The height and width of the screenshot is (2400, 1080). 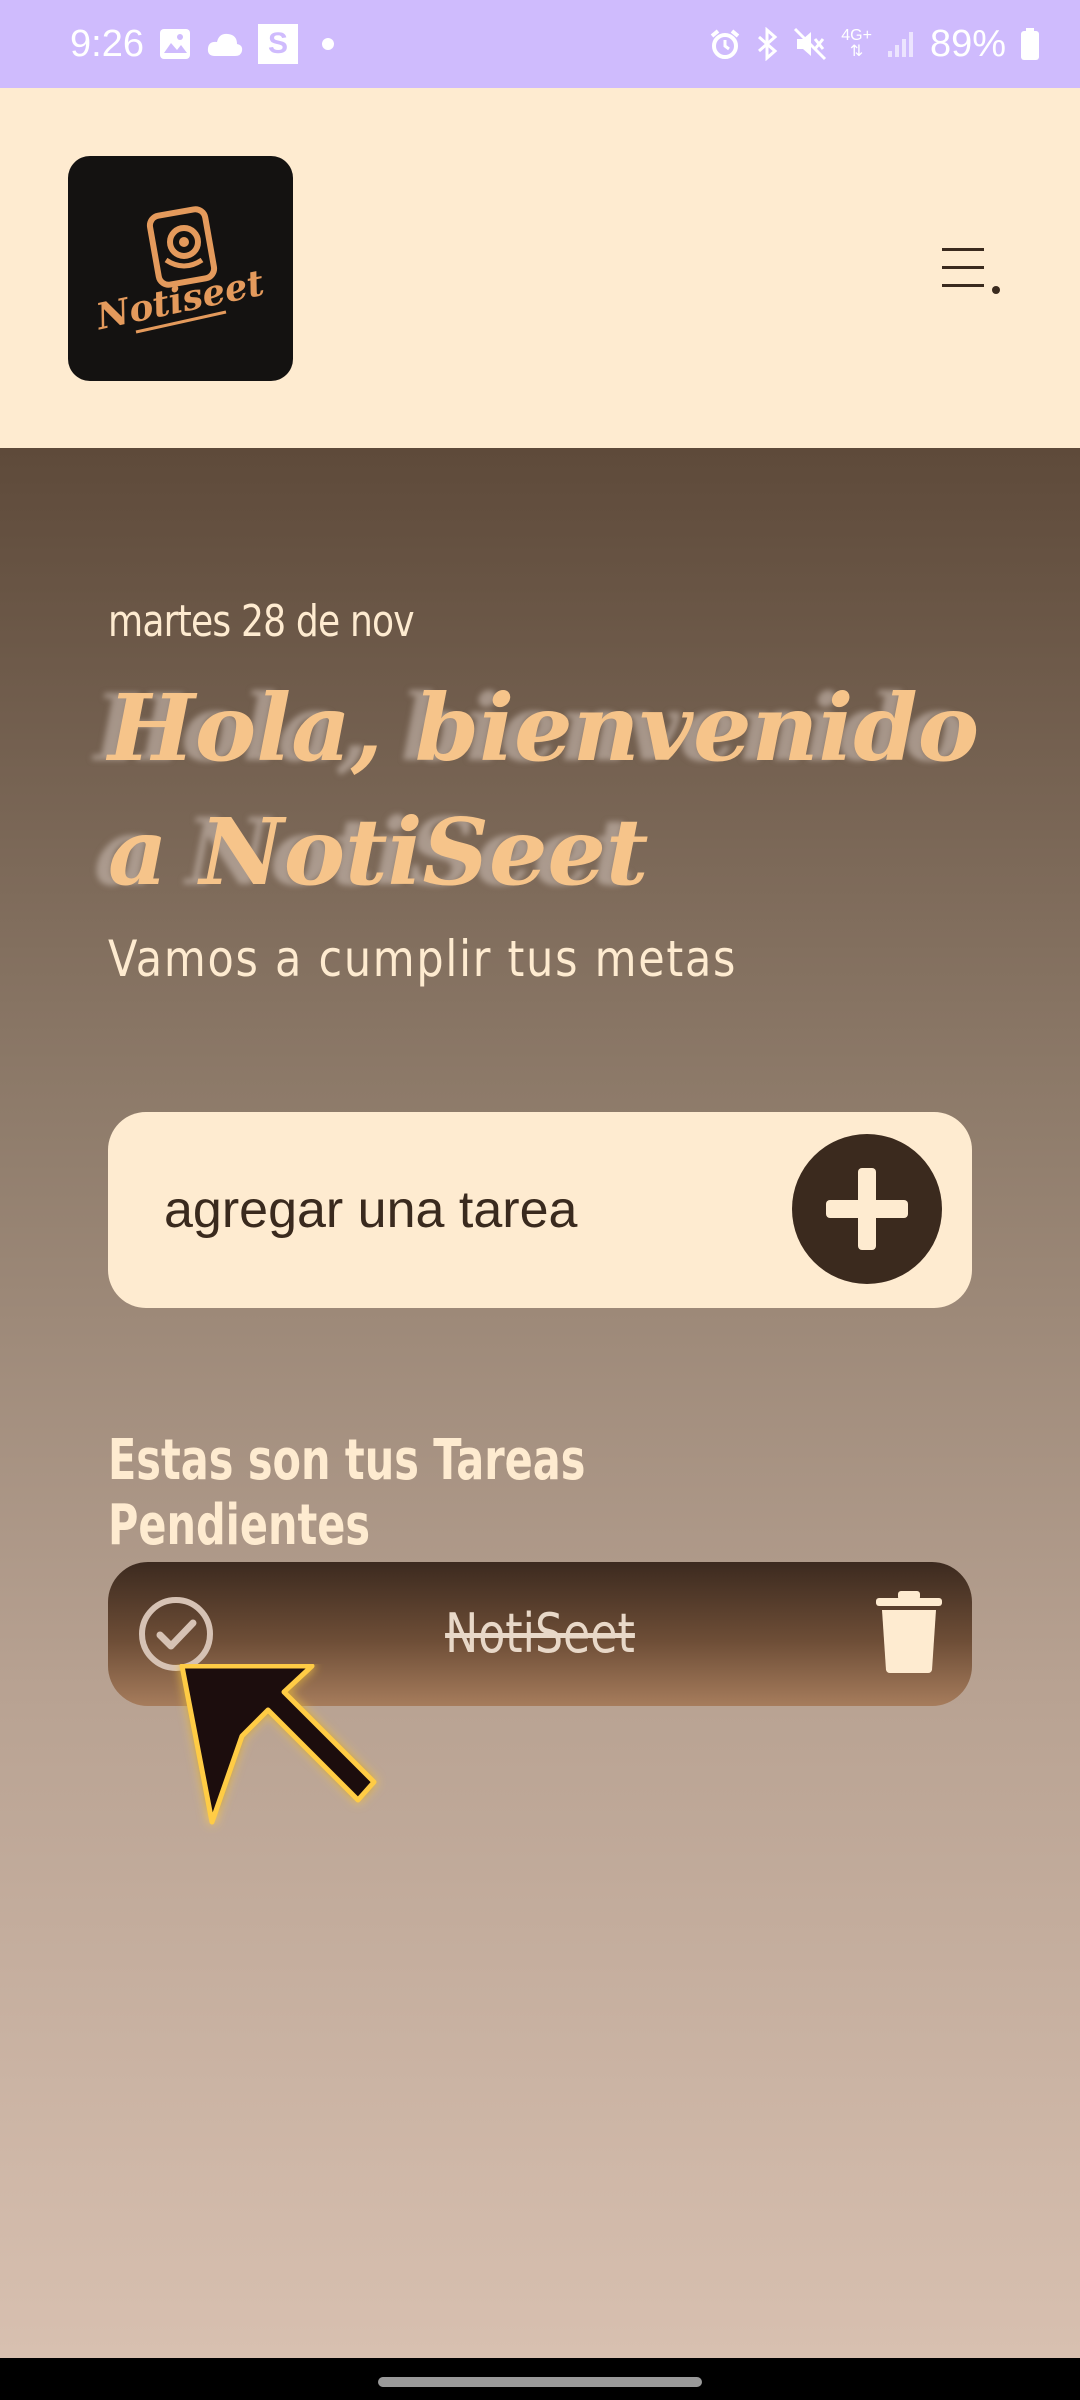 I want to click on hamburger-menu-icon, so click(x=973, y=270).